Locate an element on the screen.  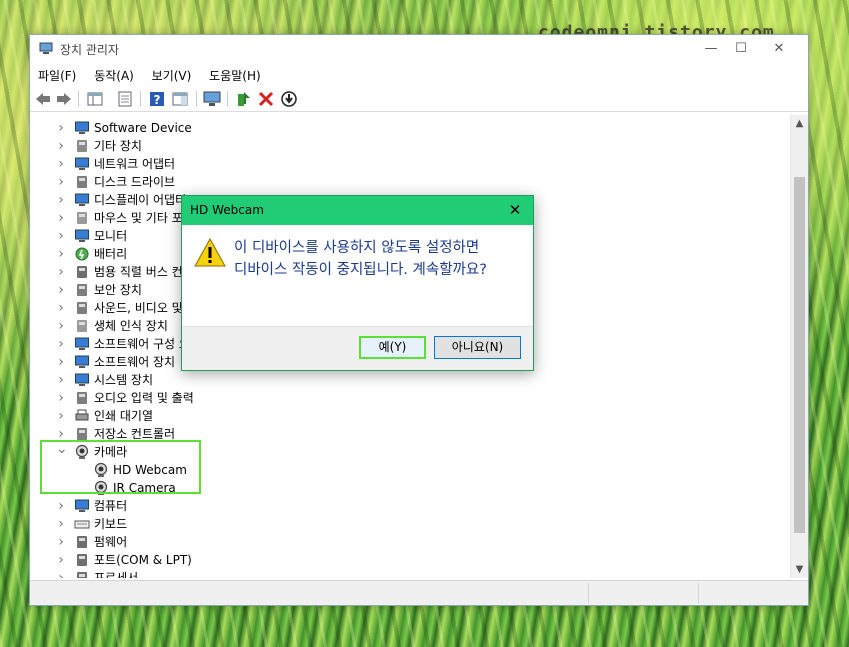
status-bar is located at coordinates (419, 592).